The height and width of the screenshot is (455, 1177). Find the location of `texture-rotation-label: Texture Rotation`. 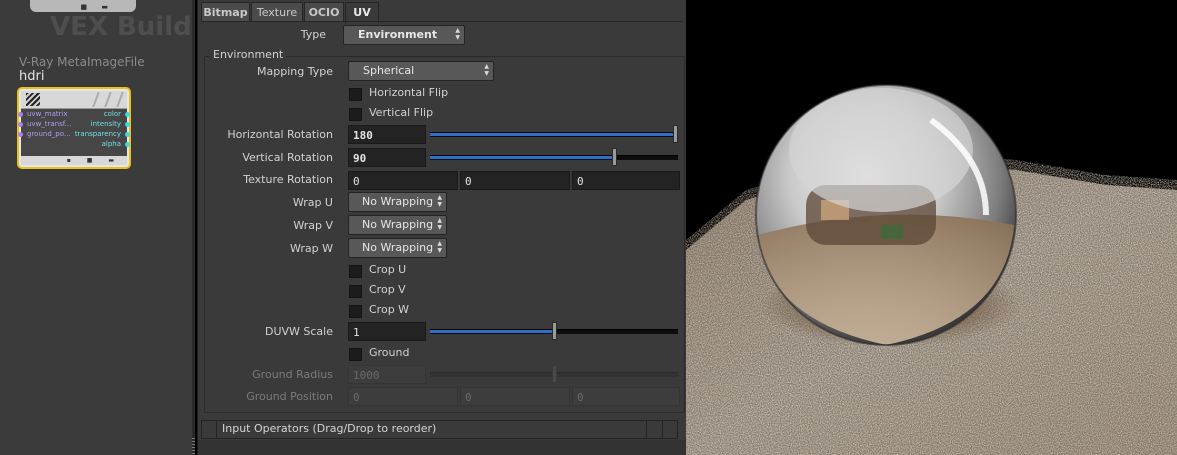

texture-rotation-label: Texture Rotation is located at coordinates (288, 179).